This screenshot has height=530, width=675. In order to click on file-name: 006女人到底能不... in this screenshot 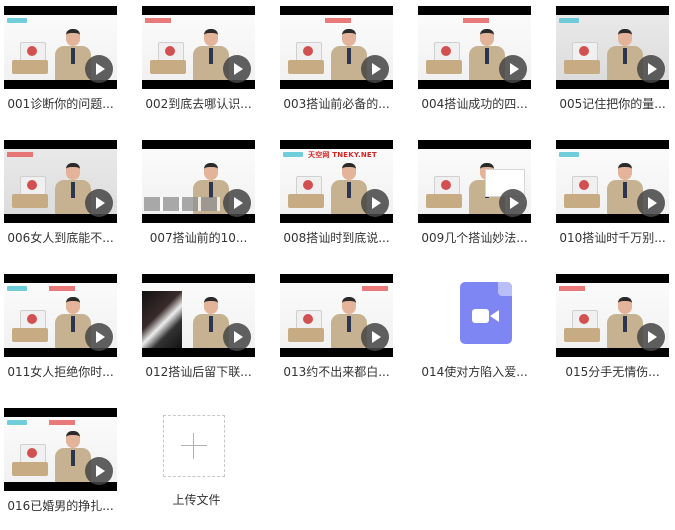, I will do `click(60, 238)`.